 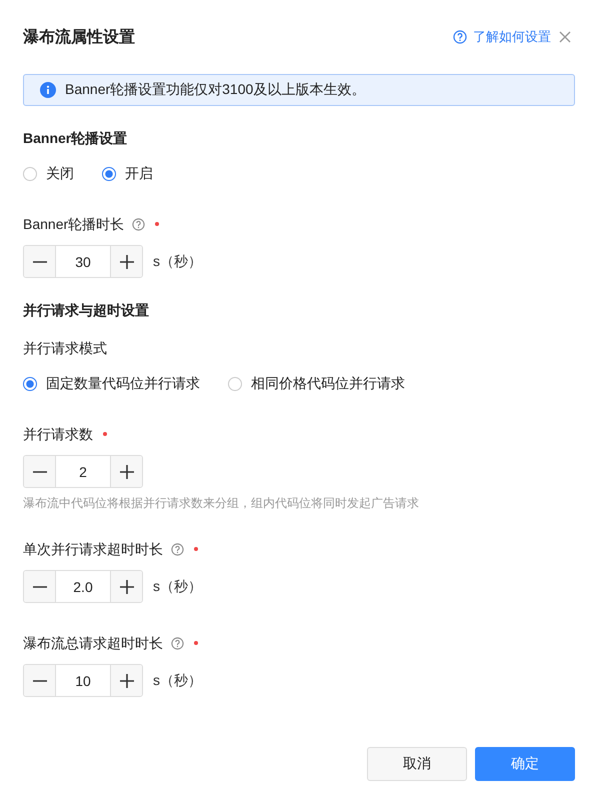 I want to click on number-stepper: 30, so click(x=83, y=261).